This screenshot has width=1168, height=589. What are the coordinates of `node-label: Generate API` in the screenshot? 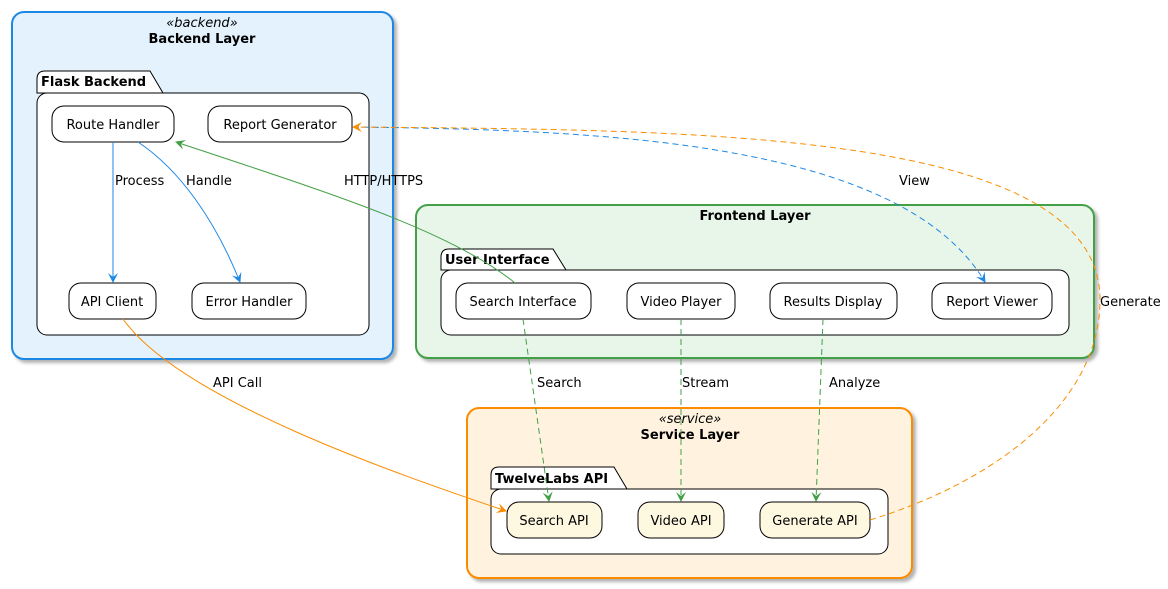 It's located at (814, 521).